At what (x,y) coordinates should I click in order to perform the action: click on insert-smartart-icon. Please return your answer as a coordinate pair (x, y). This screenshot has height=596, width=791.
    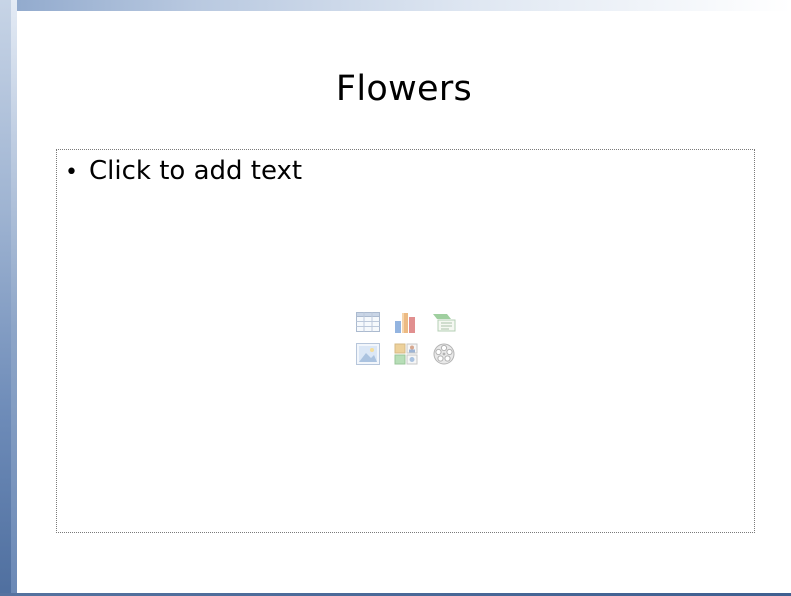
    Looking at the image, I should click on (444, 322).